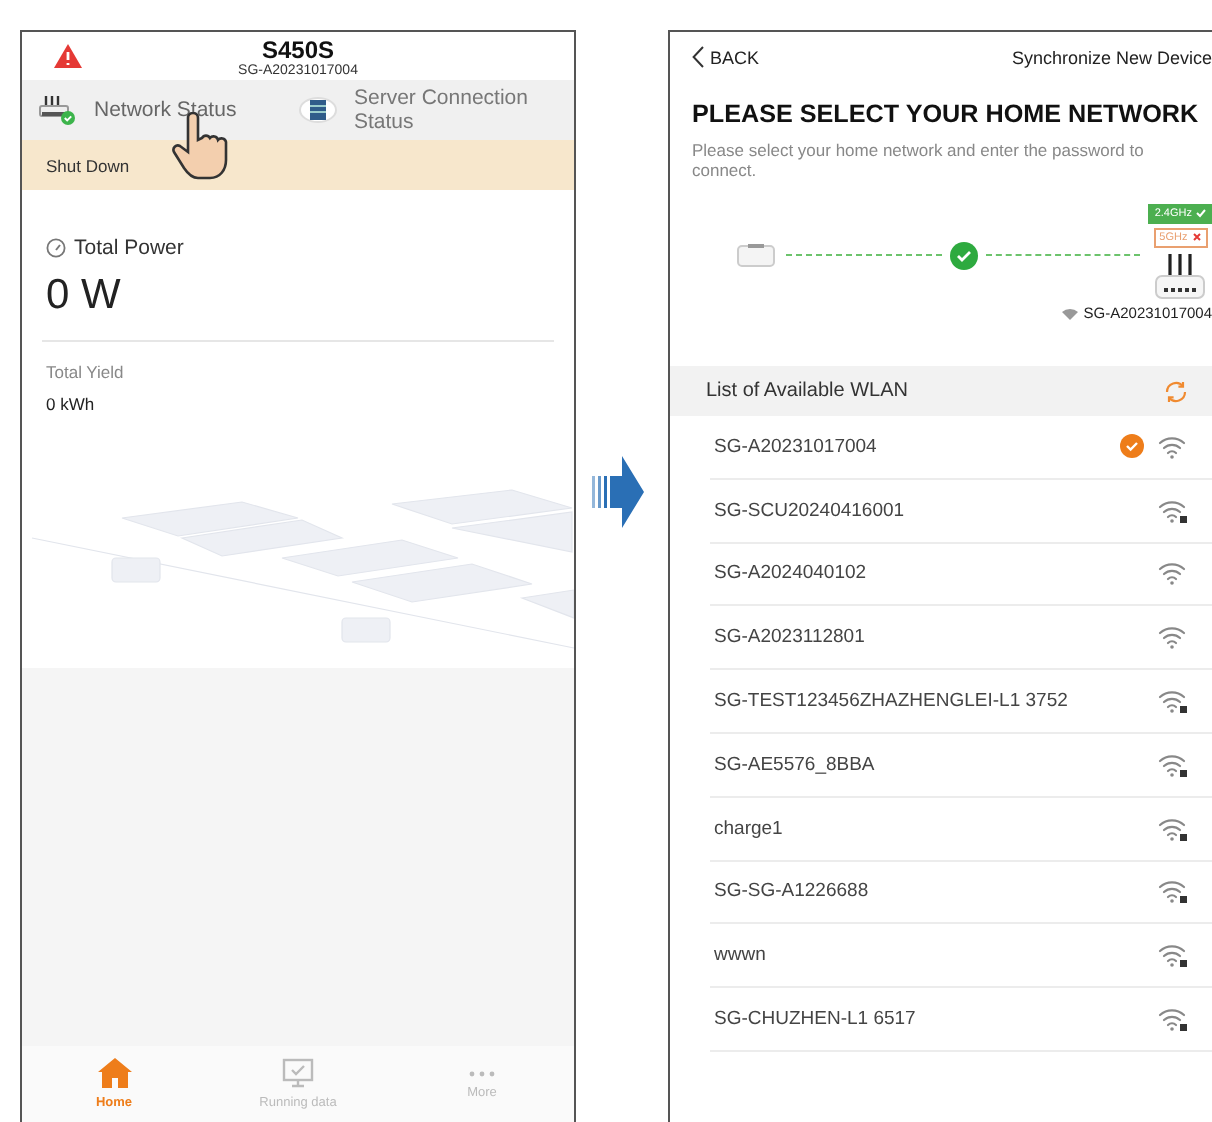 The image size is (1212, 1122). I want to click on status-banner: Shut Down, so click(298, 165).